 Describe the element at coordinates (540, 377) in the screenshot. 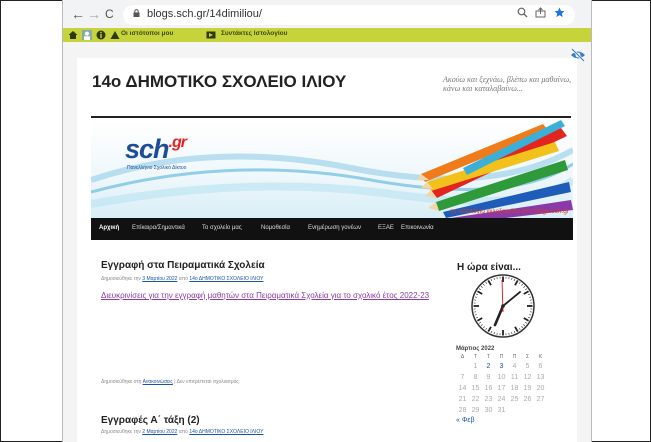

I see `calendar-day: 13` at that location.